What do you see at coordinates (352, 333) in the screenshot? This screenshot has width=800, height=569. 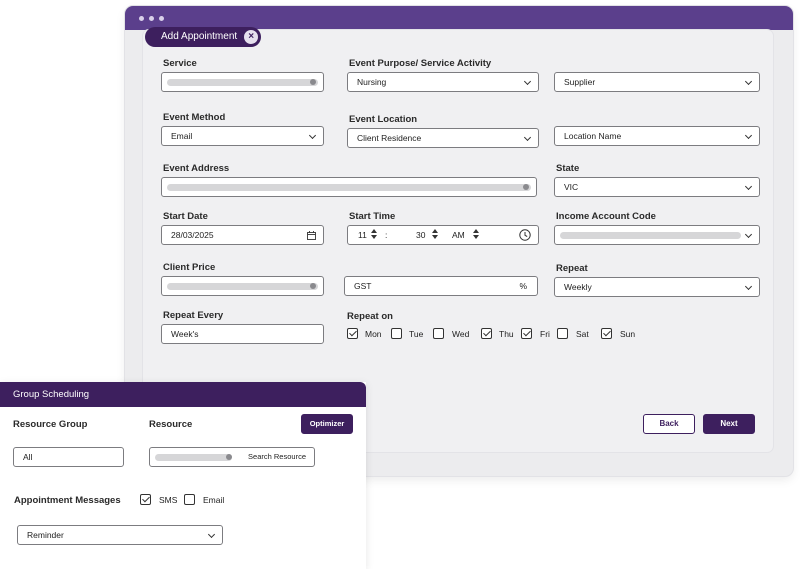 I see `checkbox-mon` at bounding box center [352, 333].